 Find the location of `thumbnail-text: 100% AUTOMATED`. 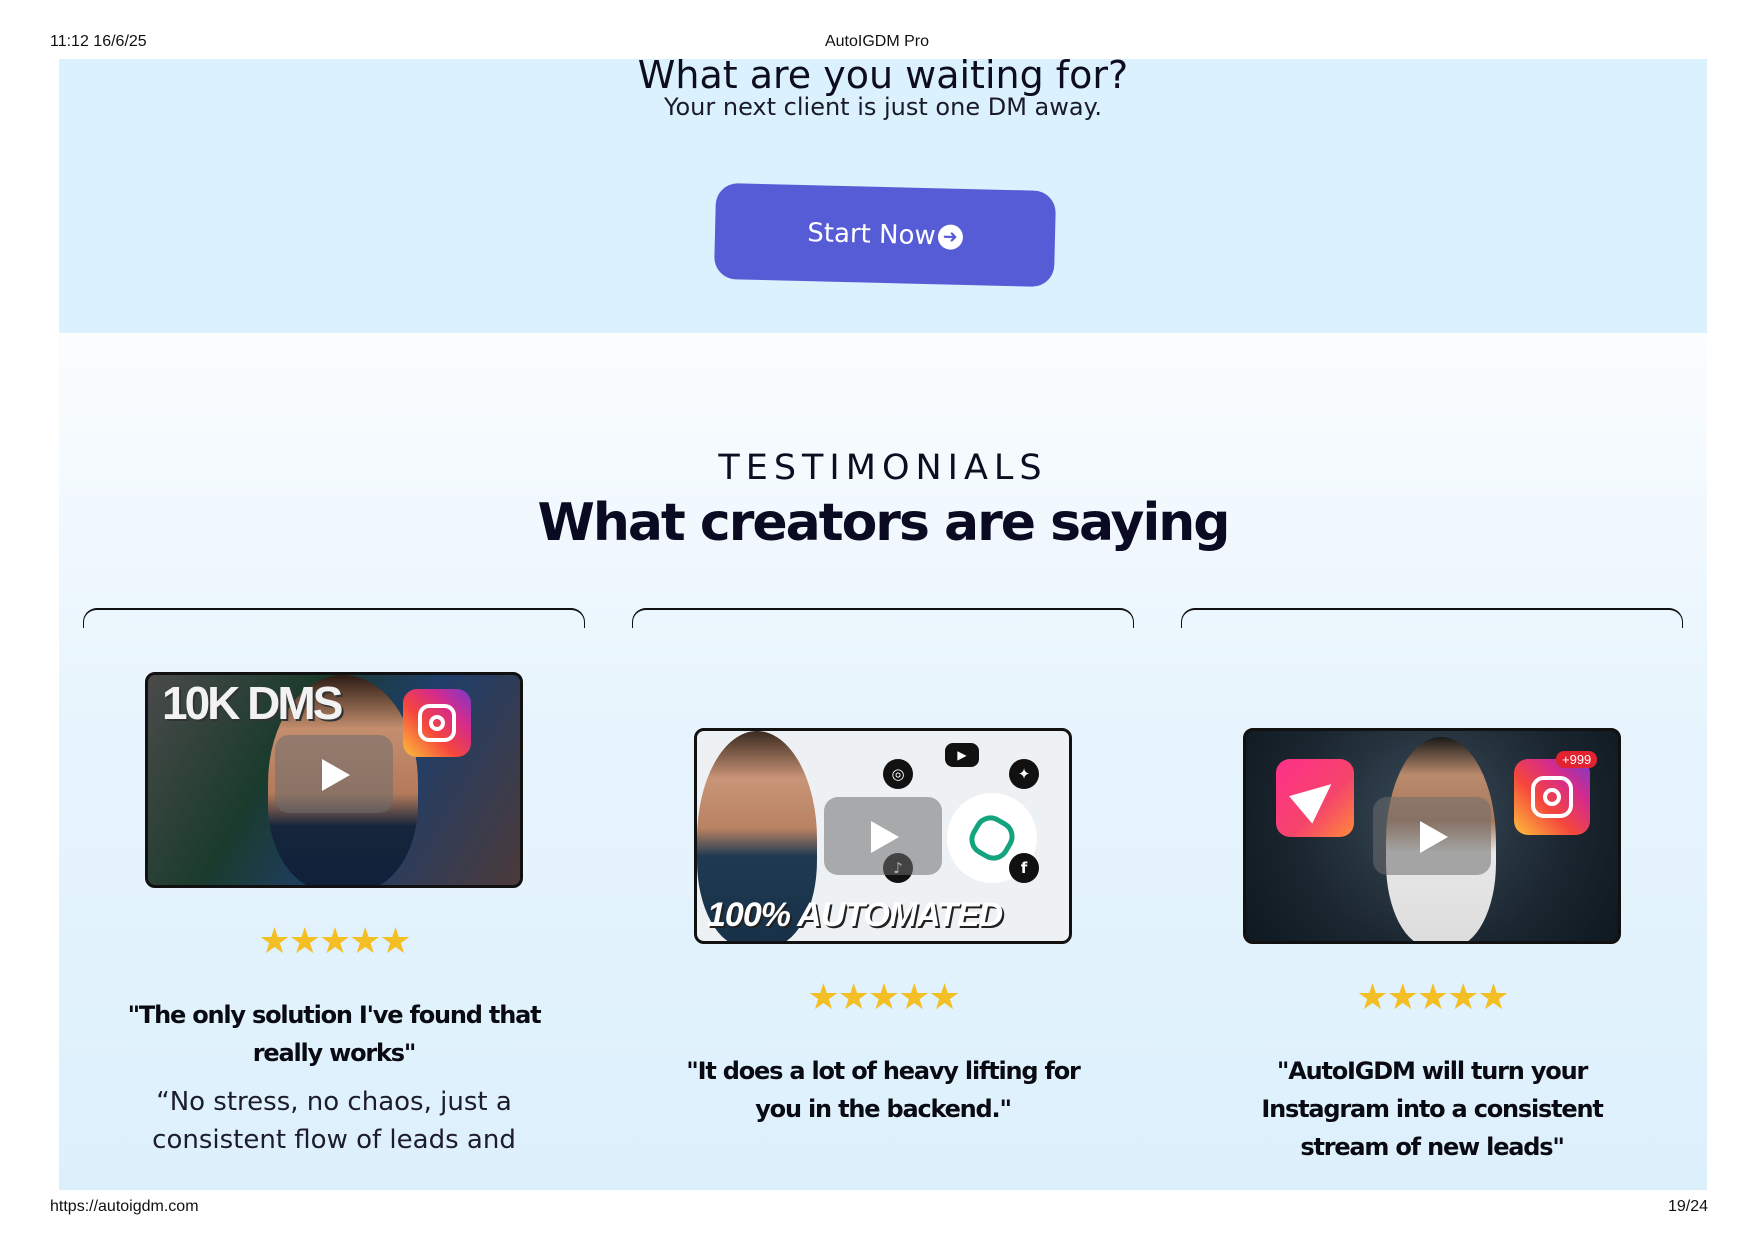

thumbnail-text: 100% AUTOMATED is located at coordinates (855, 915).